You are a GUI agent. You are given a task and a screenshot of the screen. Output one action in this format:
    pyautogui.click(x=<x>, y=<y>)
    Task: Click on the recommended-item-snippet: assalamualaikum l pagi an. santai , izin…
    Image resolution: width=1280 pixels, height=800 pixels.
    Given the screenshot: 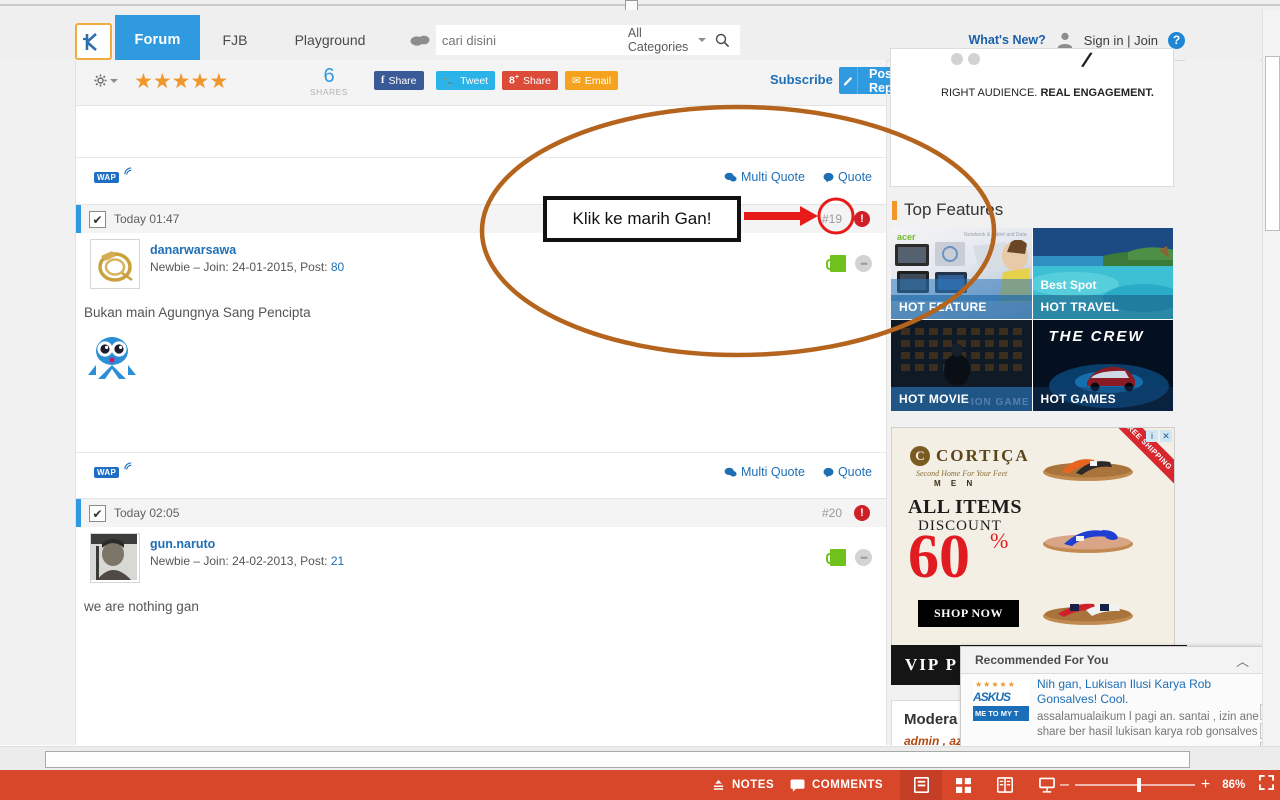 What is the action you would take?
    pyautogui.click(x=1148, y=724)
    